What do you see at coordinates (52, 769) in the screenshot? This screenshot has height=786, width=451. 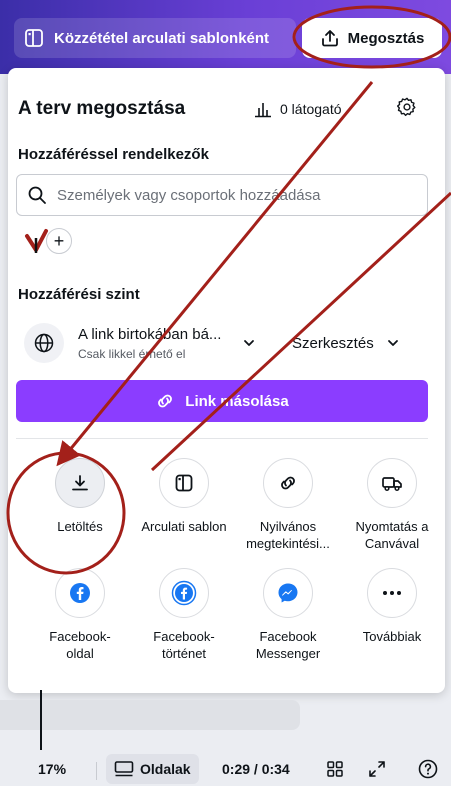 I see `zoom-level: 17%` at bounding box center [52, 769].